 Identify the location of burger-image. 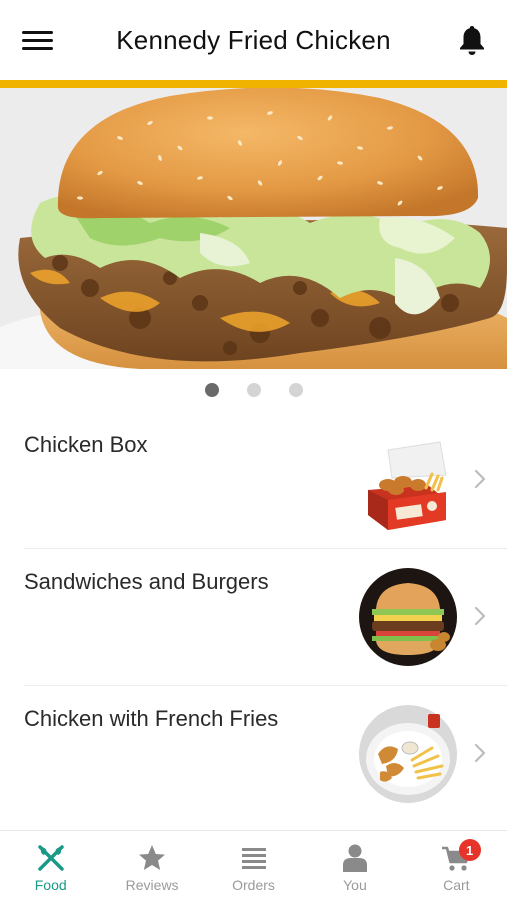
(408, 617).